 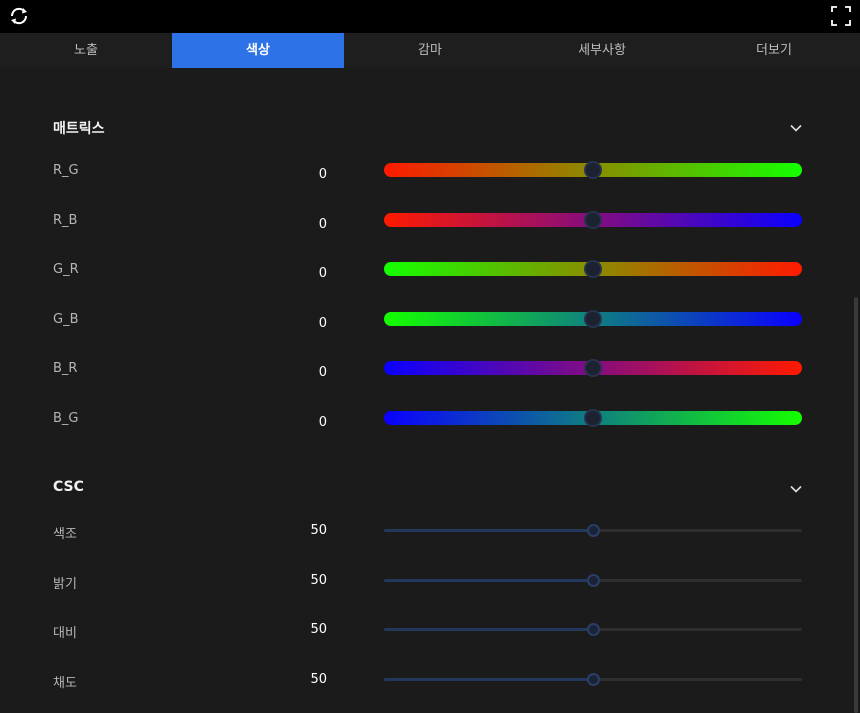 I want to click on csc-row-label: 채도, so click(x=65, y=683).